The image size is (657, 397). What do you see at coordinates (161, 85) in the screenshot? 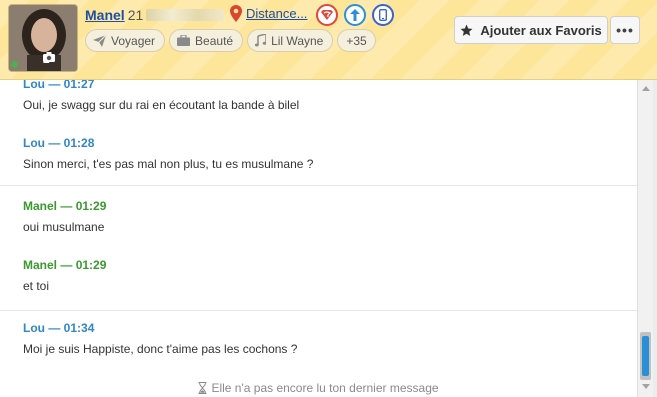
I see `message-header: Lou — 01:27` at bounding box center [161, 85].